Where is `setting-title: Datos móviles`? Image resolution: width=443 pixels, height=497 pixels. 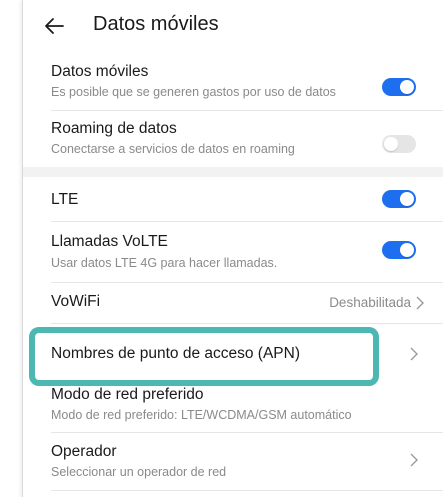 setting-title: Datos móviles is located at coordinates (100, 71).